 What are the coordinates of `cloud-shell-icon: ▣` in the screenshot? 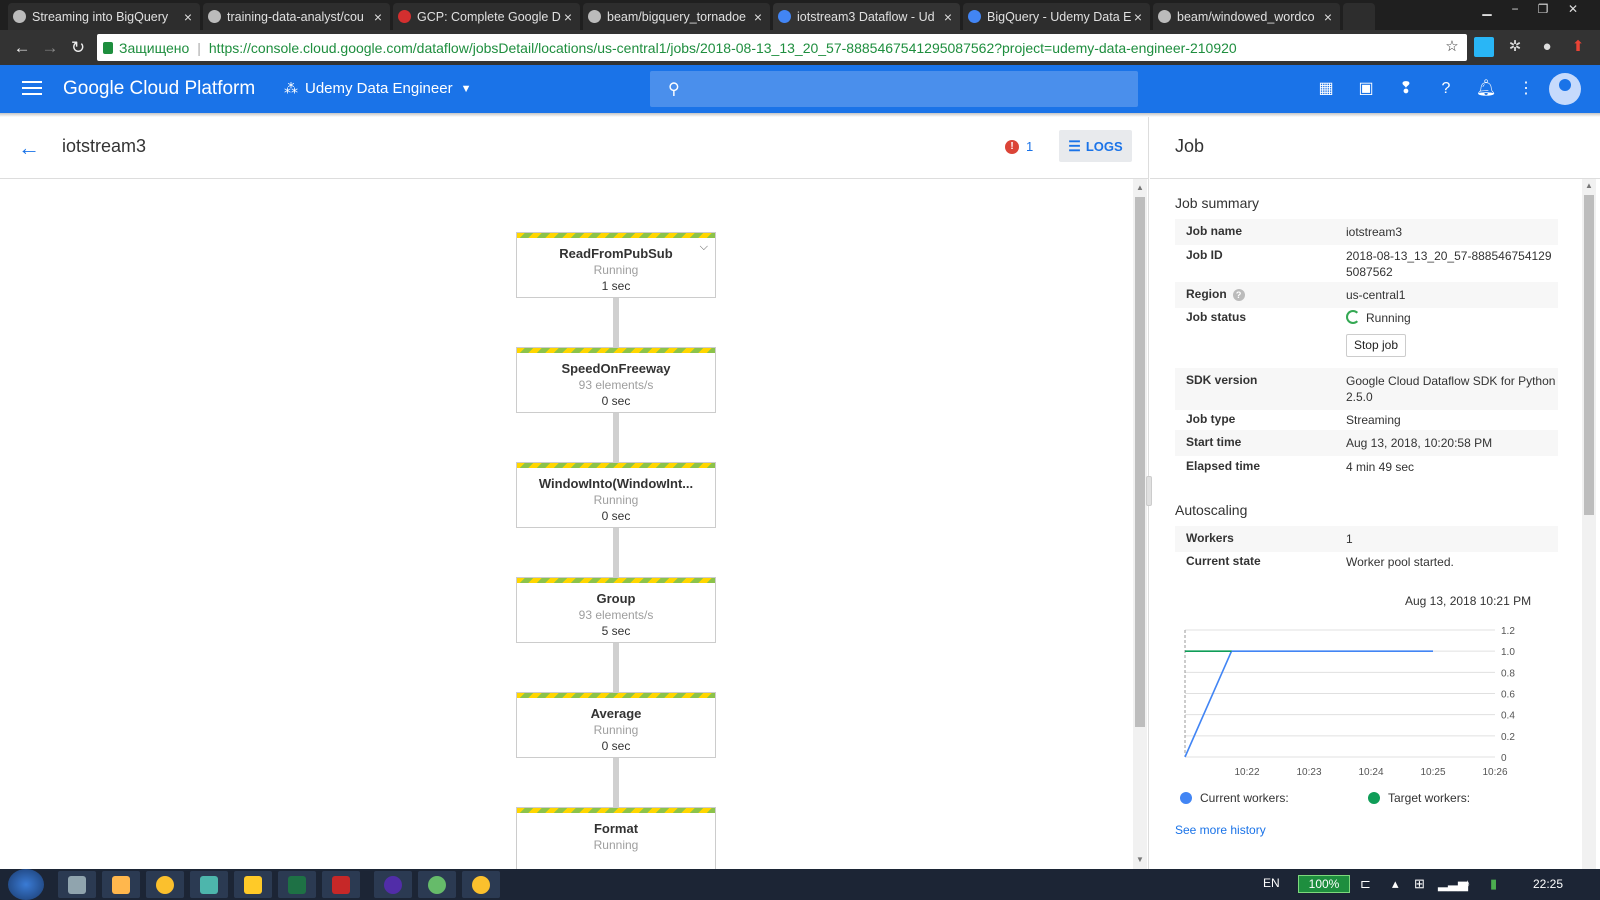 It's located at (1366, 89).